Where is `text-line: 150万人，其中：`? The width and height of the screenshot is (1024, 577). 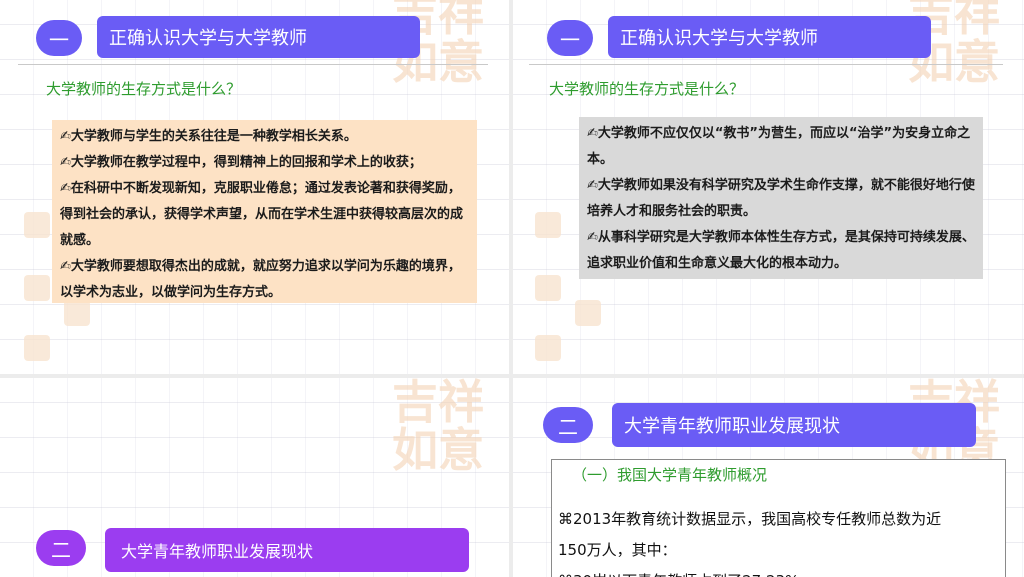 text-line: 150万人，其中： is located at coordinates (617, 550).